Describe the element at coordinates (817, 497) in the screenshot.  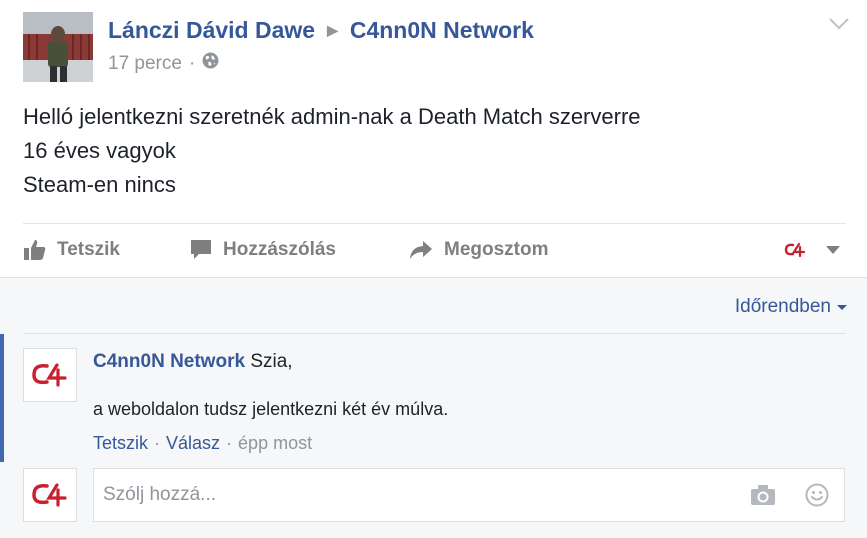
I see `emoji-icon` at that location.